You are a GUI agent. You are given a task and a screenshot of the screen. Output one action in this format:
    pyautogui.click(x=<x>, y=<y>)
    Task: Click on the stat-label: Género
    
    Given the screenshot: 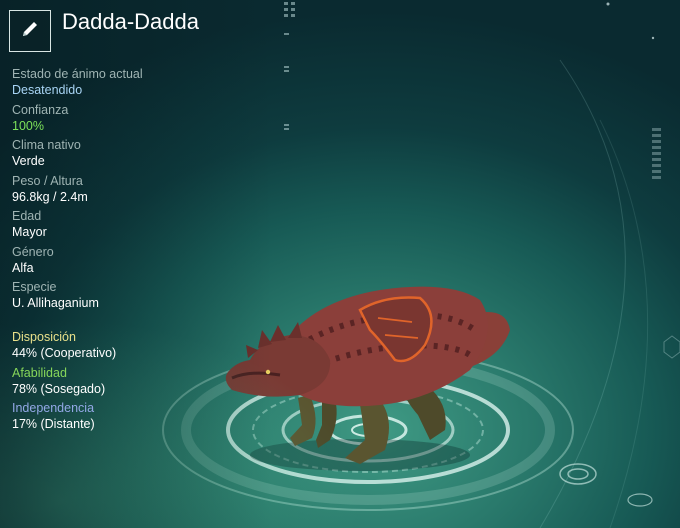 What is the action you would take?
    pyautogui.click(x=33, y=251)
    